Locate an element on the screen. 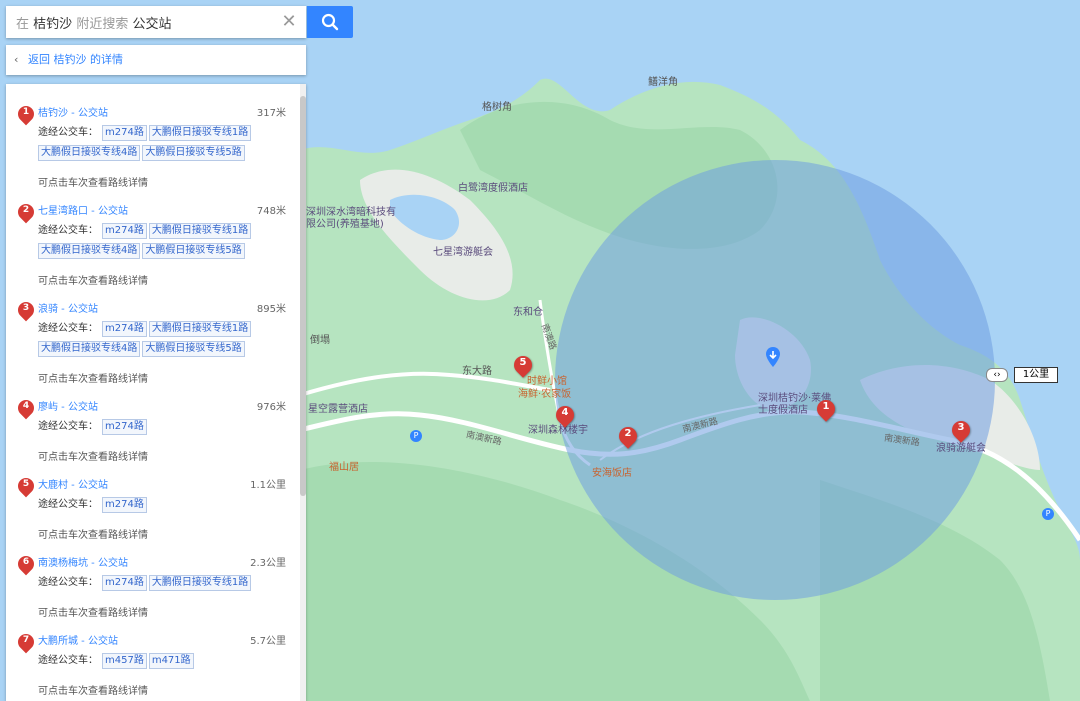  result-marker: 6 is located at coordinates (26, 565).